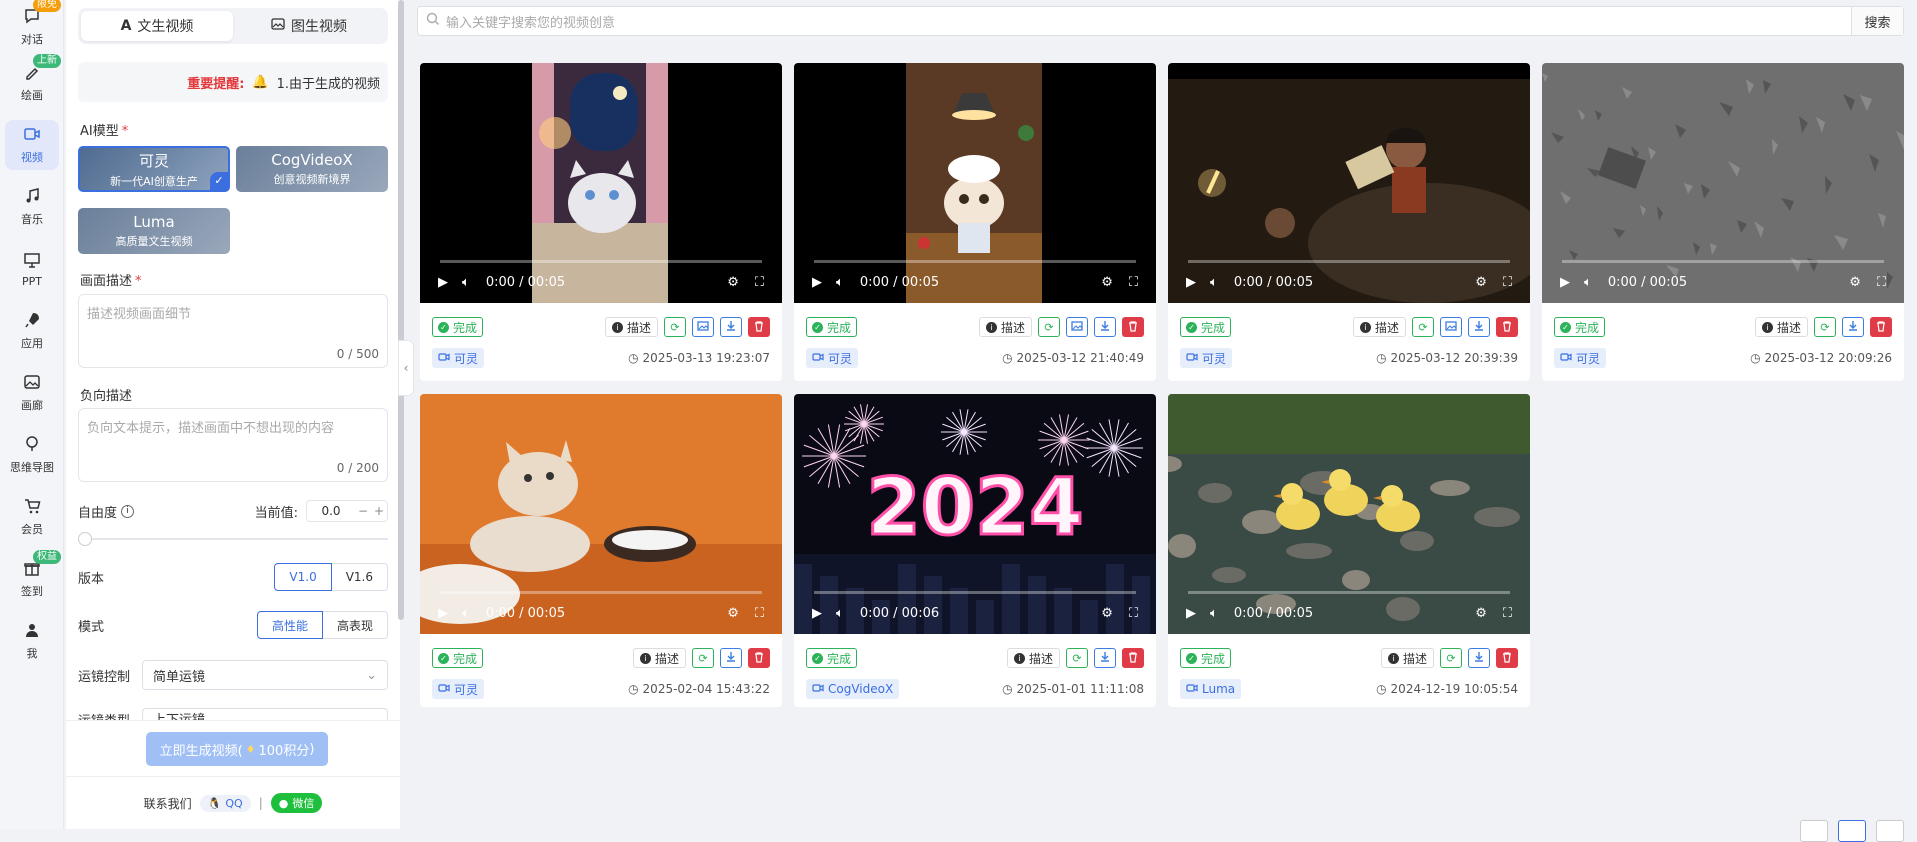 This screenshot has width=1917, height=842. I want to click on slider-handle, so click(85, 539).